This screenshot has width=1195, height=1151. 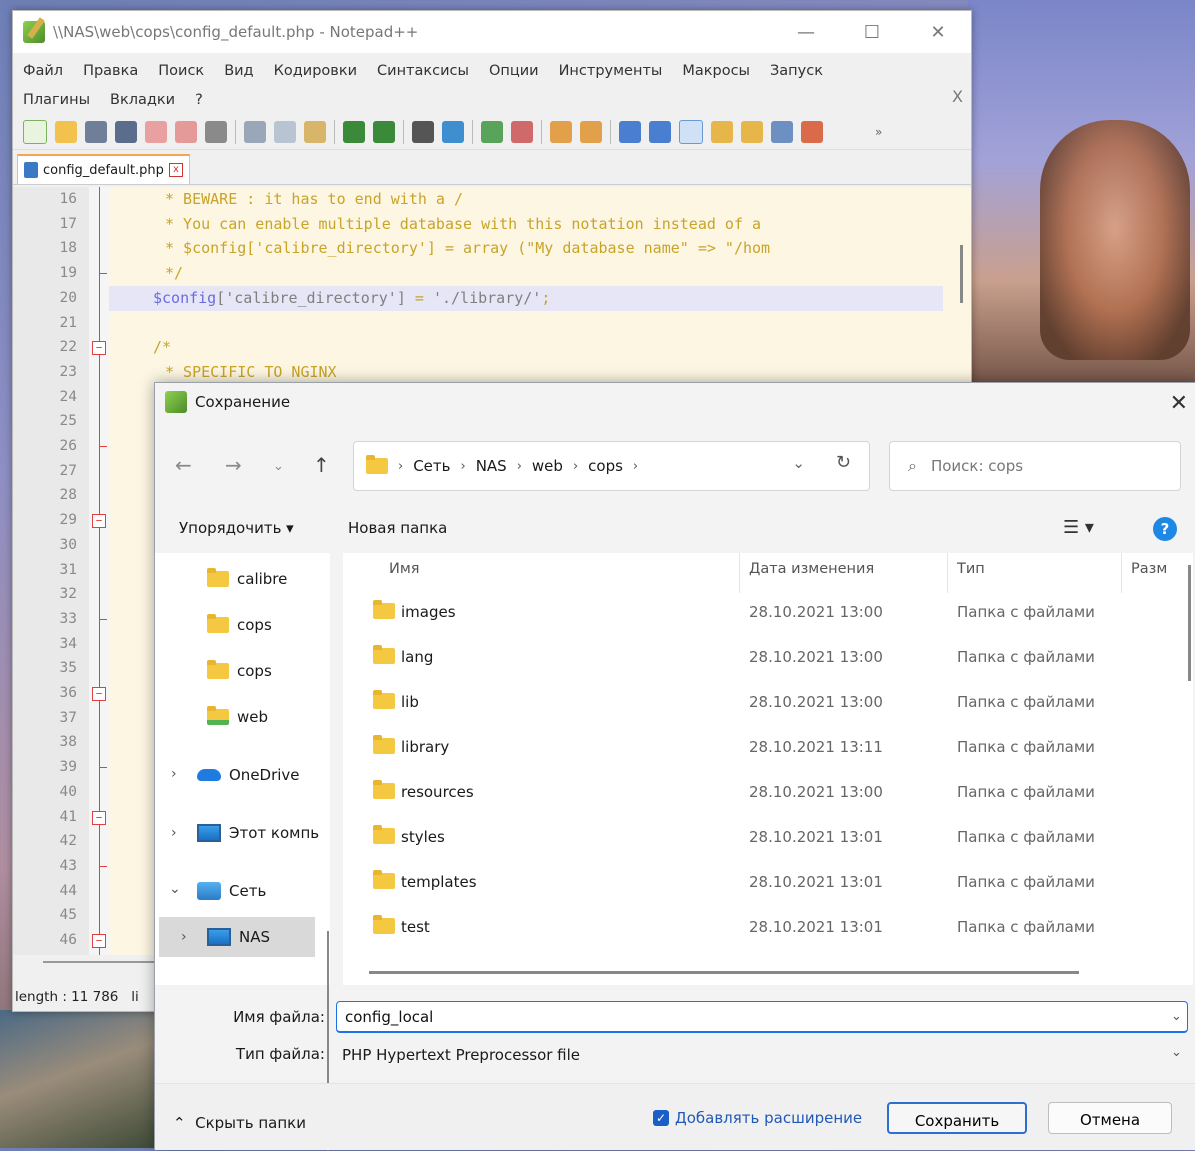 I want to click on file-row: lang 28.10.2021 13:00 Папка с файлами, so click(x=768, y=658).